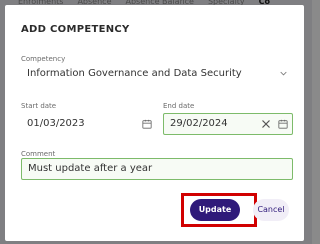 Image resolution: width=320 pixels, height=244 pixels. Describe the element at coordinates (134, 73) in the screenshot. I see `competency-value: Information Governance and Data Security` at that location.